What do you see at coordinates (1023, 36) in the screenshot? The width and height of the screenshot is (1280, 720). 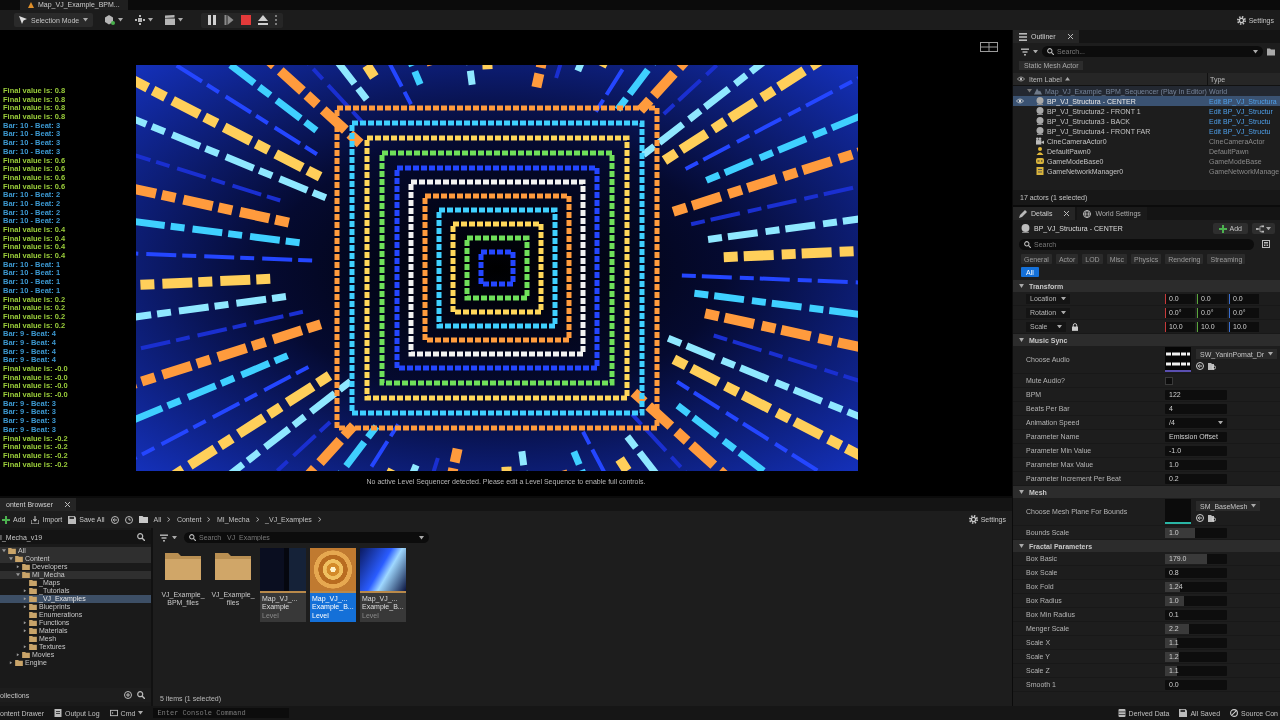 I see `list-icon` at bounding box center [1023, 36].